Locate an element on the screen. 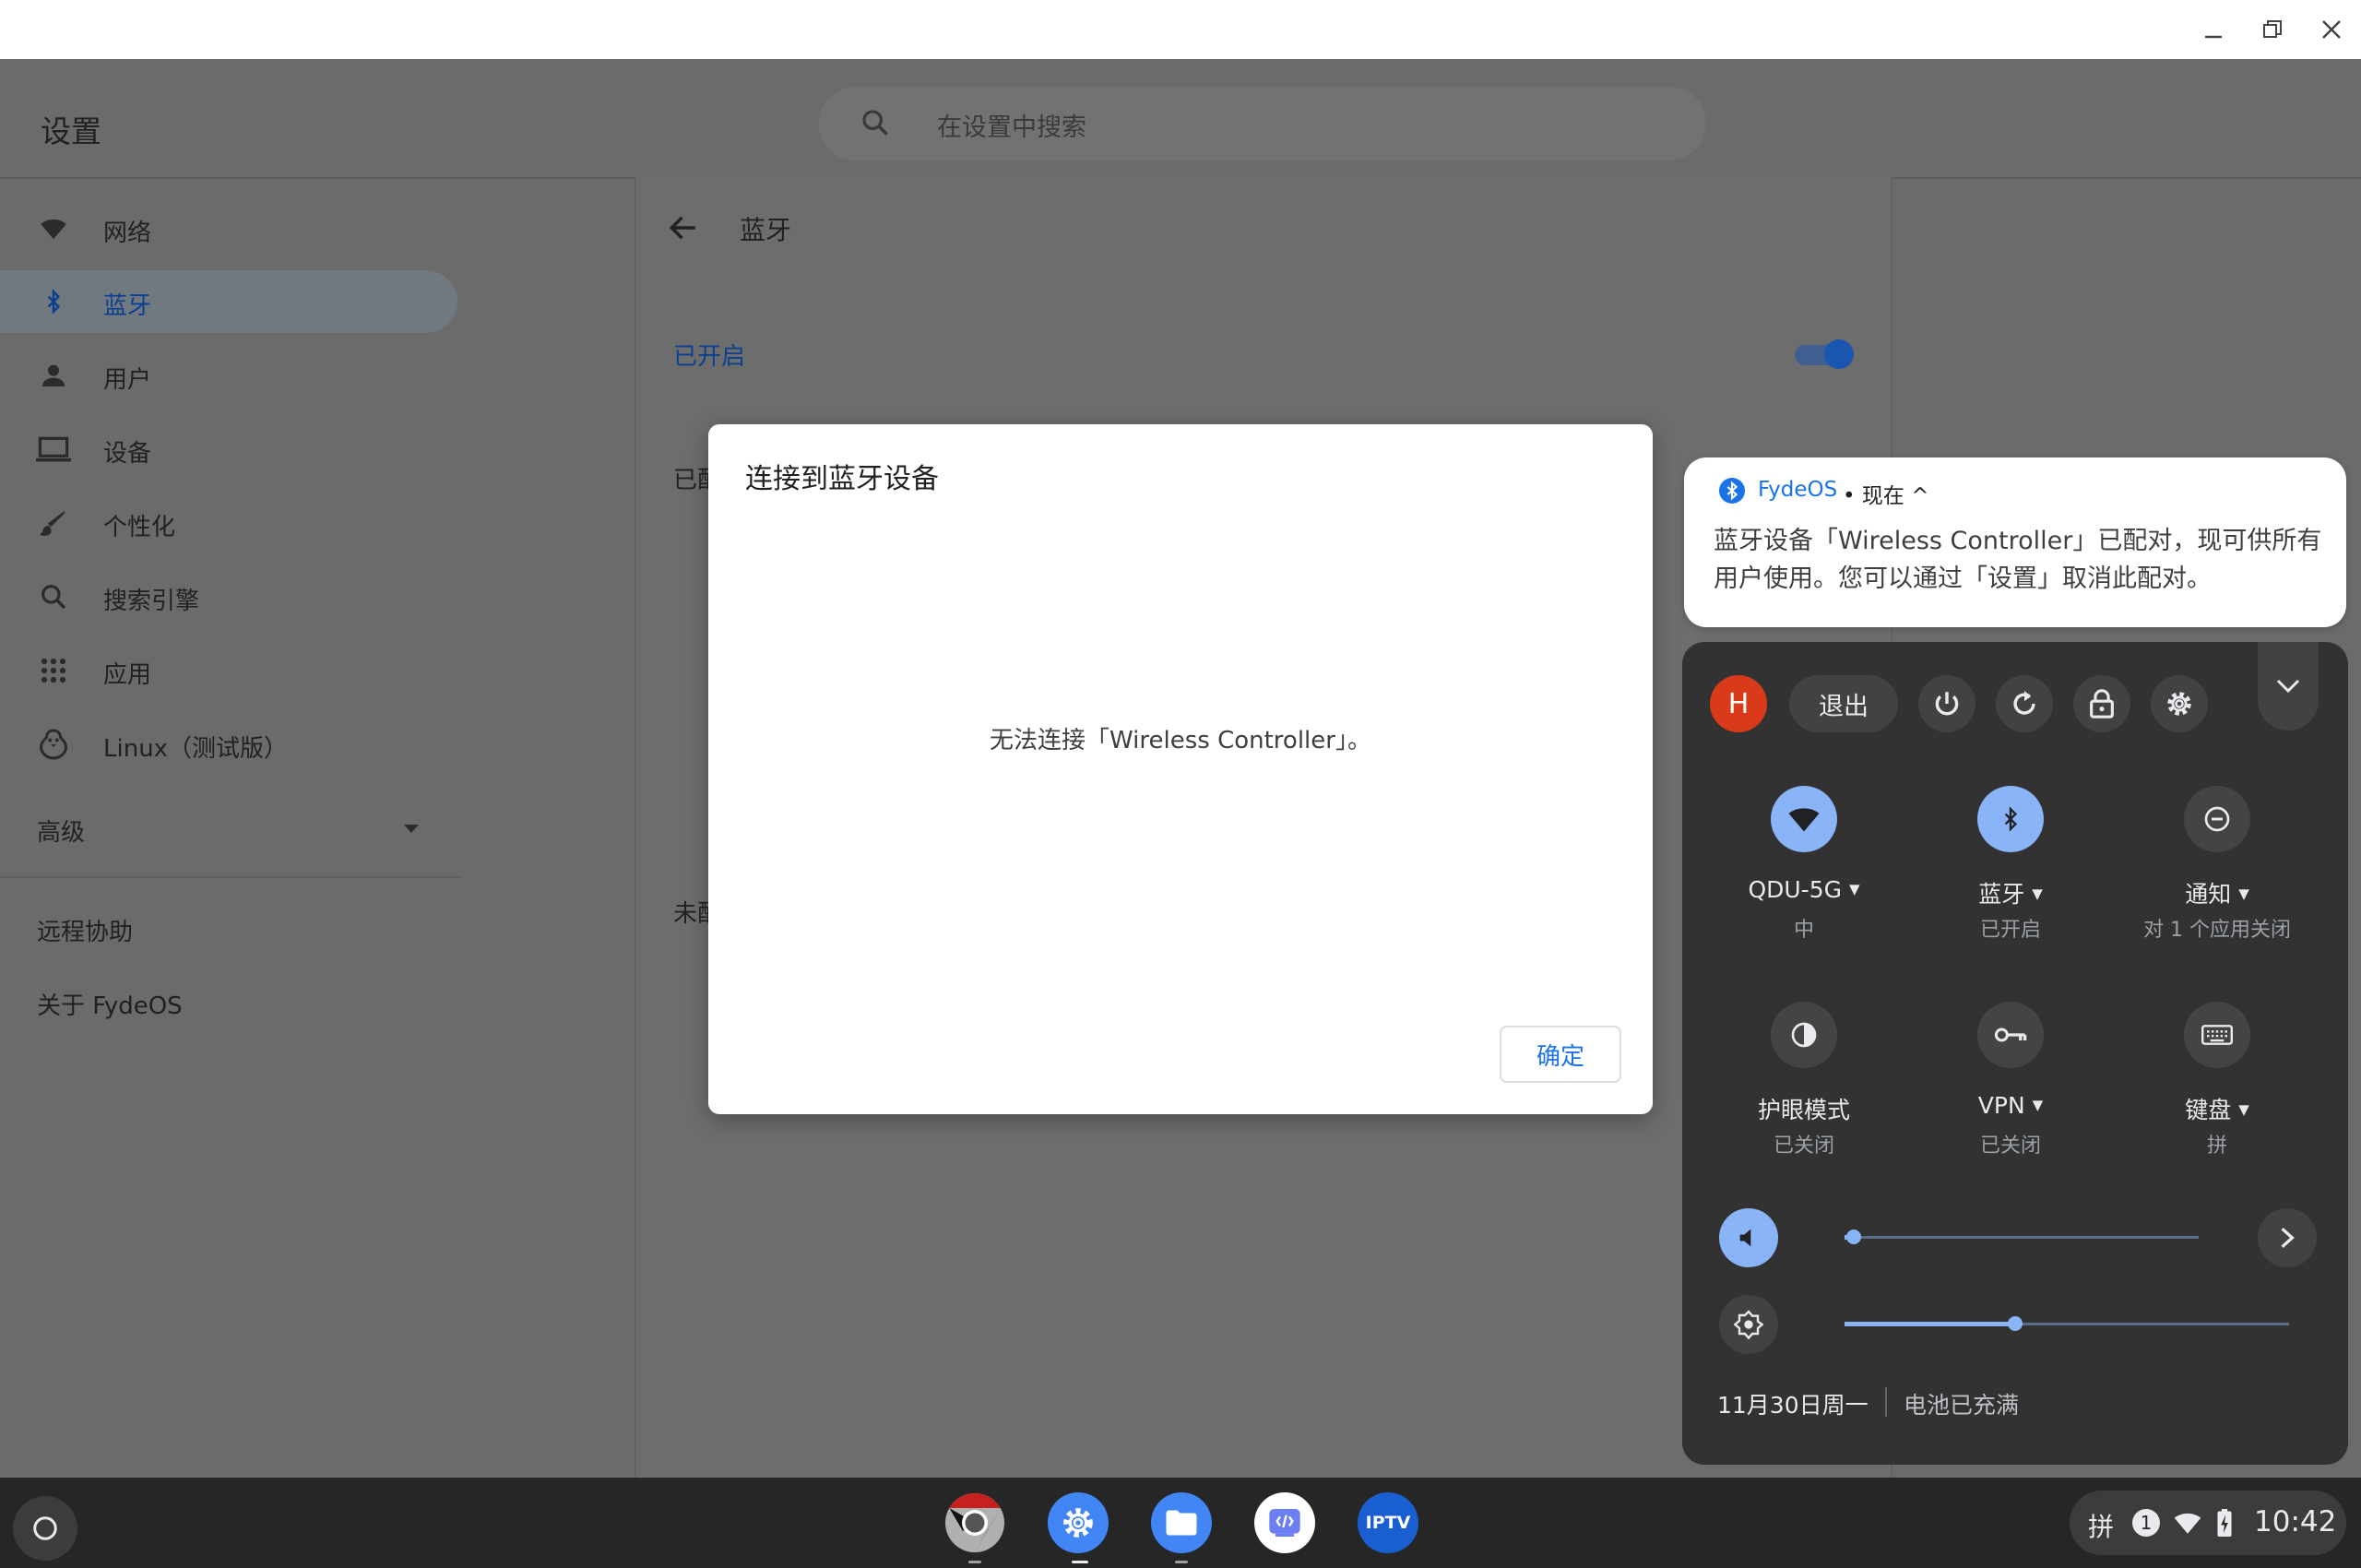 The image size is (2361, 1568). search-placeholder: 在设置中搜索 is located at coordinates (1011, 127).